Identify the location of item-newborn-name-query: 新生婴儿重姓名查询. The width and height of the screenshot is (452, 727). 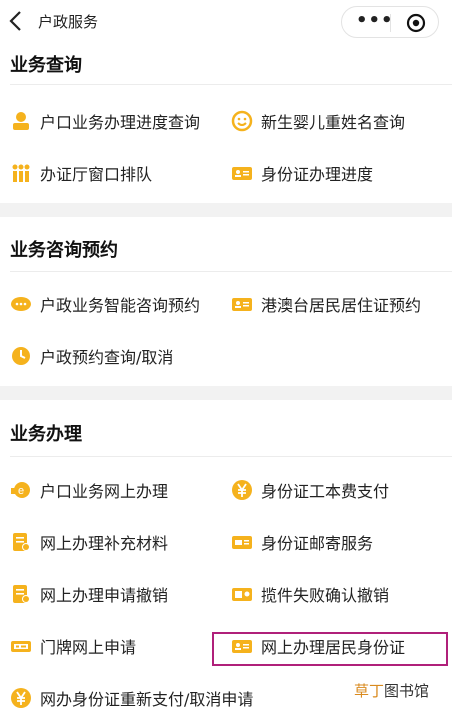
(318, 121).